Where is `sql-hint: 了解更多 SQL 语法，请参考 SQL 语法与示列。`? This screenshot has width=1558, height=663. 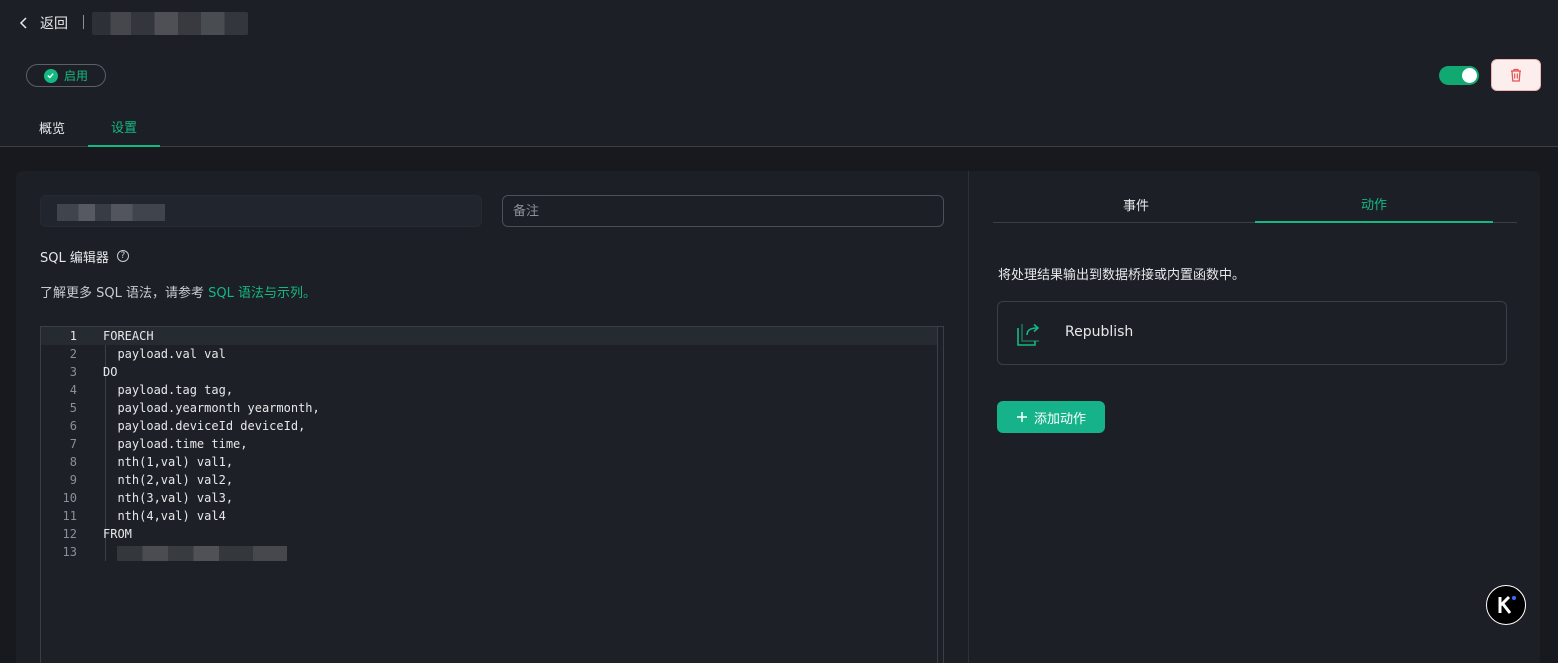
sql-hint: 了解更多 SQL 语法，请参考 SQL 语法与示列。 is located at coordinates (178, 291).